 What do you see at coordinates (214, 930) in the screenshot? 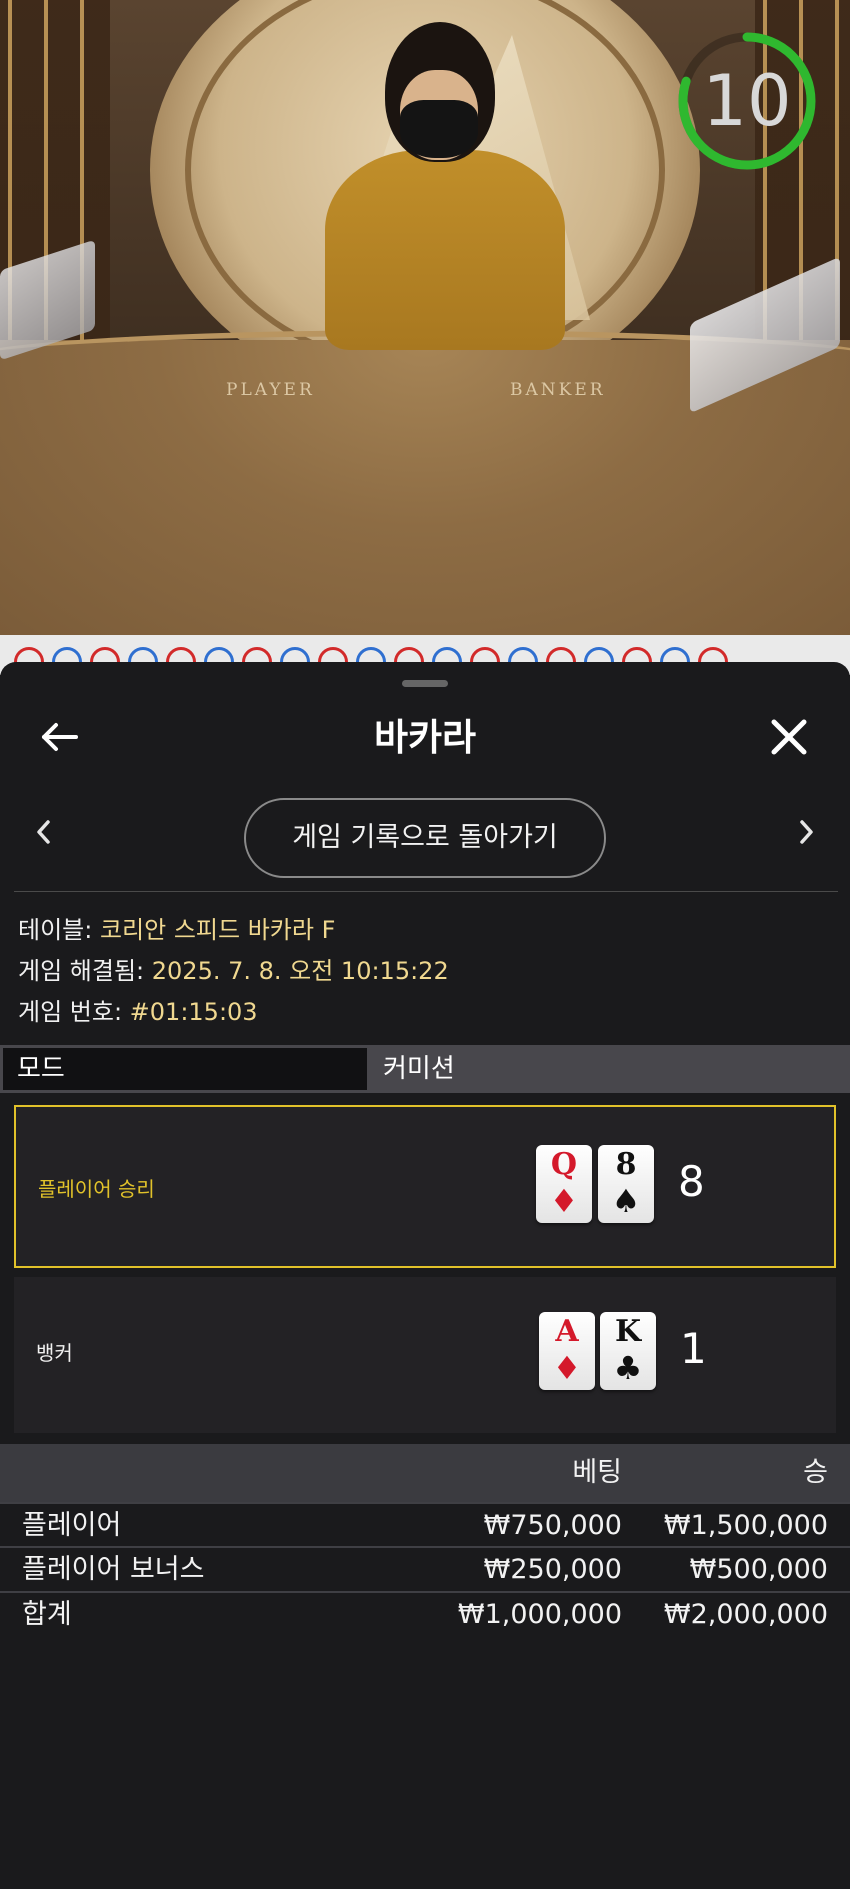
I see `info-table-value: 코리안 스피드 바카라 F` at bounding box center [214, 930].